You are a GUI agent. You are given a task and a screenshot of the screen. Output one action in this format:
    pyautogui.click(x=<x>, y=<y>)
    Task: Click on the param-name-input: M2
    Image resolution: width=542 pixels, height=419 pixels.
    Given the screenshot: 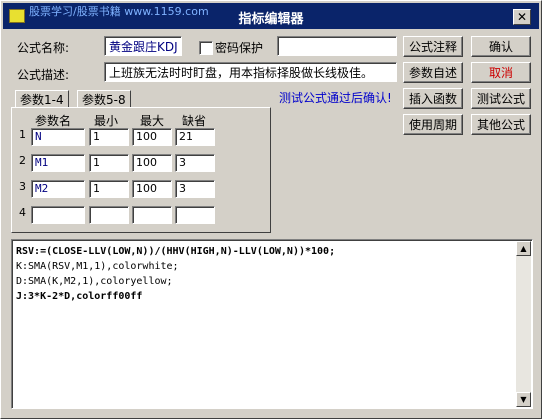 What is the action you would take?
    pyautogui.click(x=58, y=189)
    